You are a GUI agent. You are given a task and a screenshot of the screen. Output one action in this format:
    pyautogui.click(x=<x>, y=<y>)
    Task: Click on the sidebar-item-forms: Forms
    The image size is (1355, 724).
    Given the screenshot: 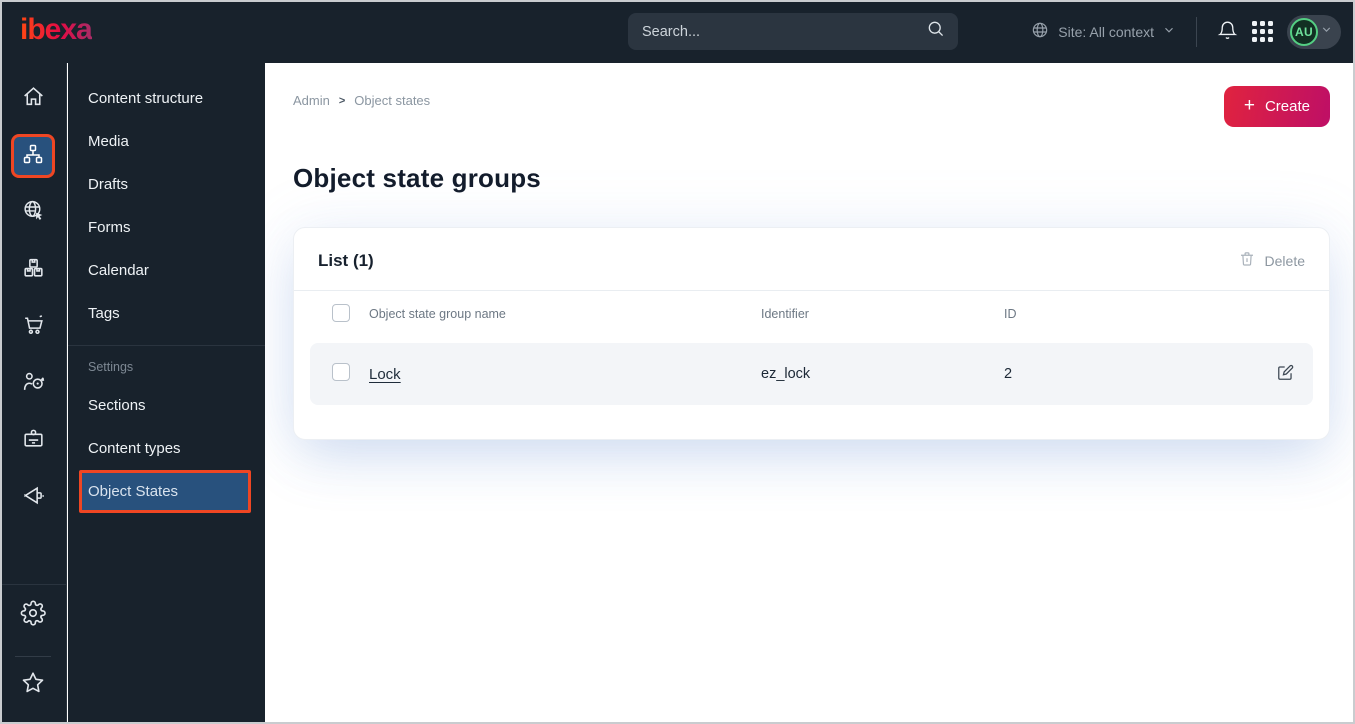 What is the action you would take?
    pyautogui.click(x=166, y=227)
    